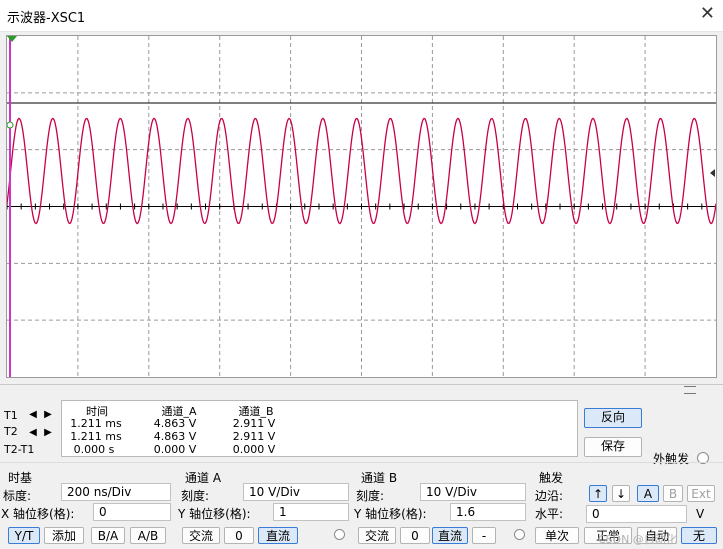 This screenshot has width=723, height=549. I want to click on channel-b-ac-button: 交流, so click(377, 535).